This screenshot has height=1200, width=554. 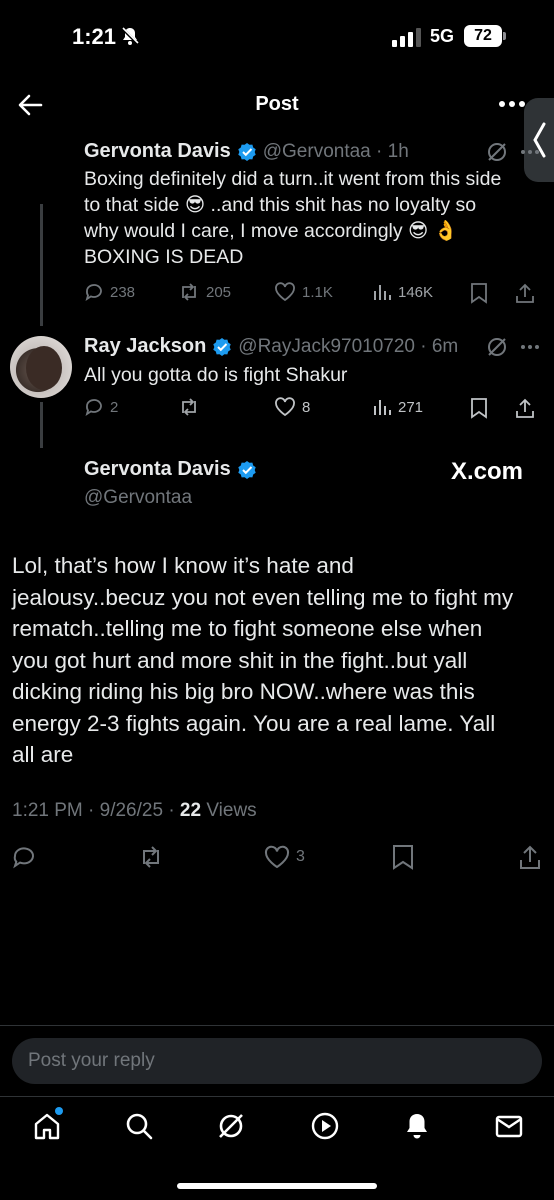 I want to click on signal-icon, so click(x=406, y=37).